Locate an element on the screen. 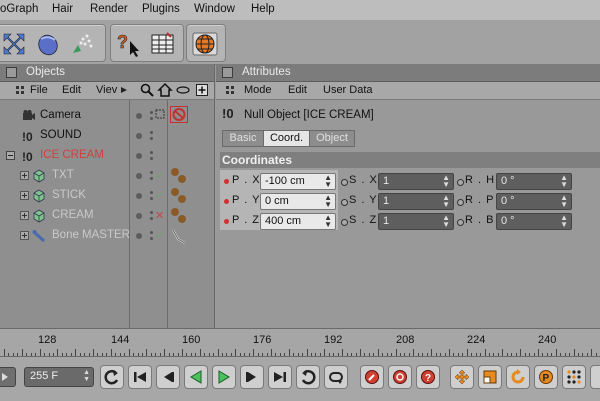 The width and height of the screenshot is (600, 401). go-start-button is located at coordinates (112, 377).